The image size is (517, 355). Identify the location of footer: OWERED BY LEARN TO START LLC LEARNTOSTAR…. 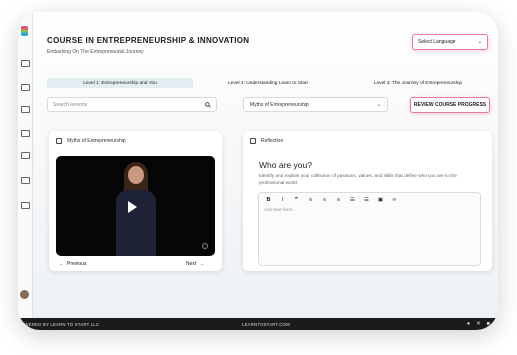
(258, 324).